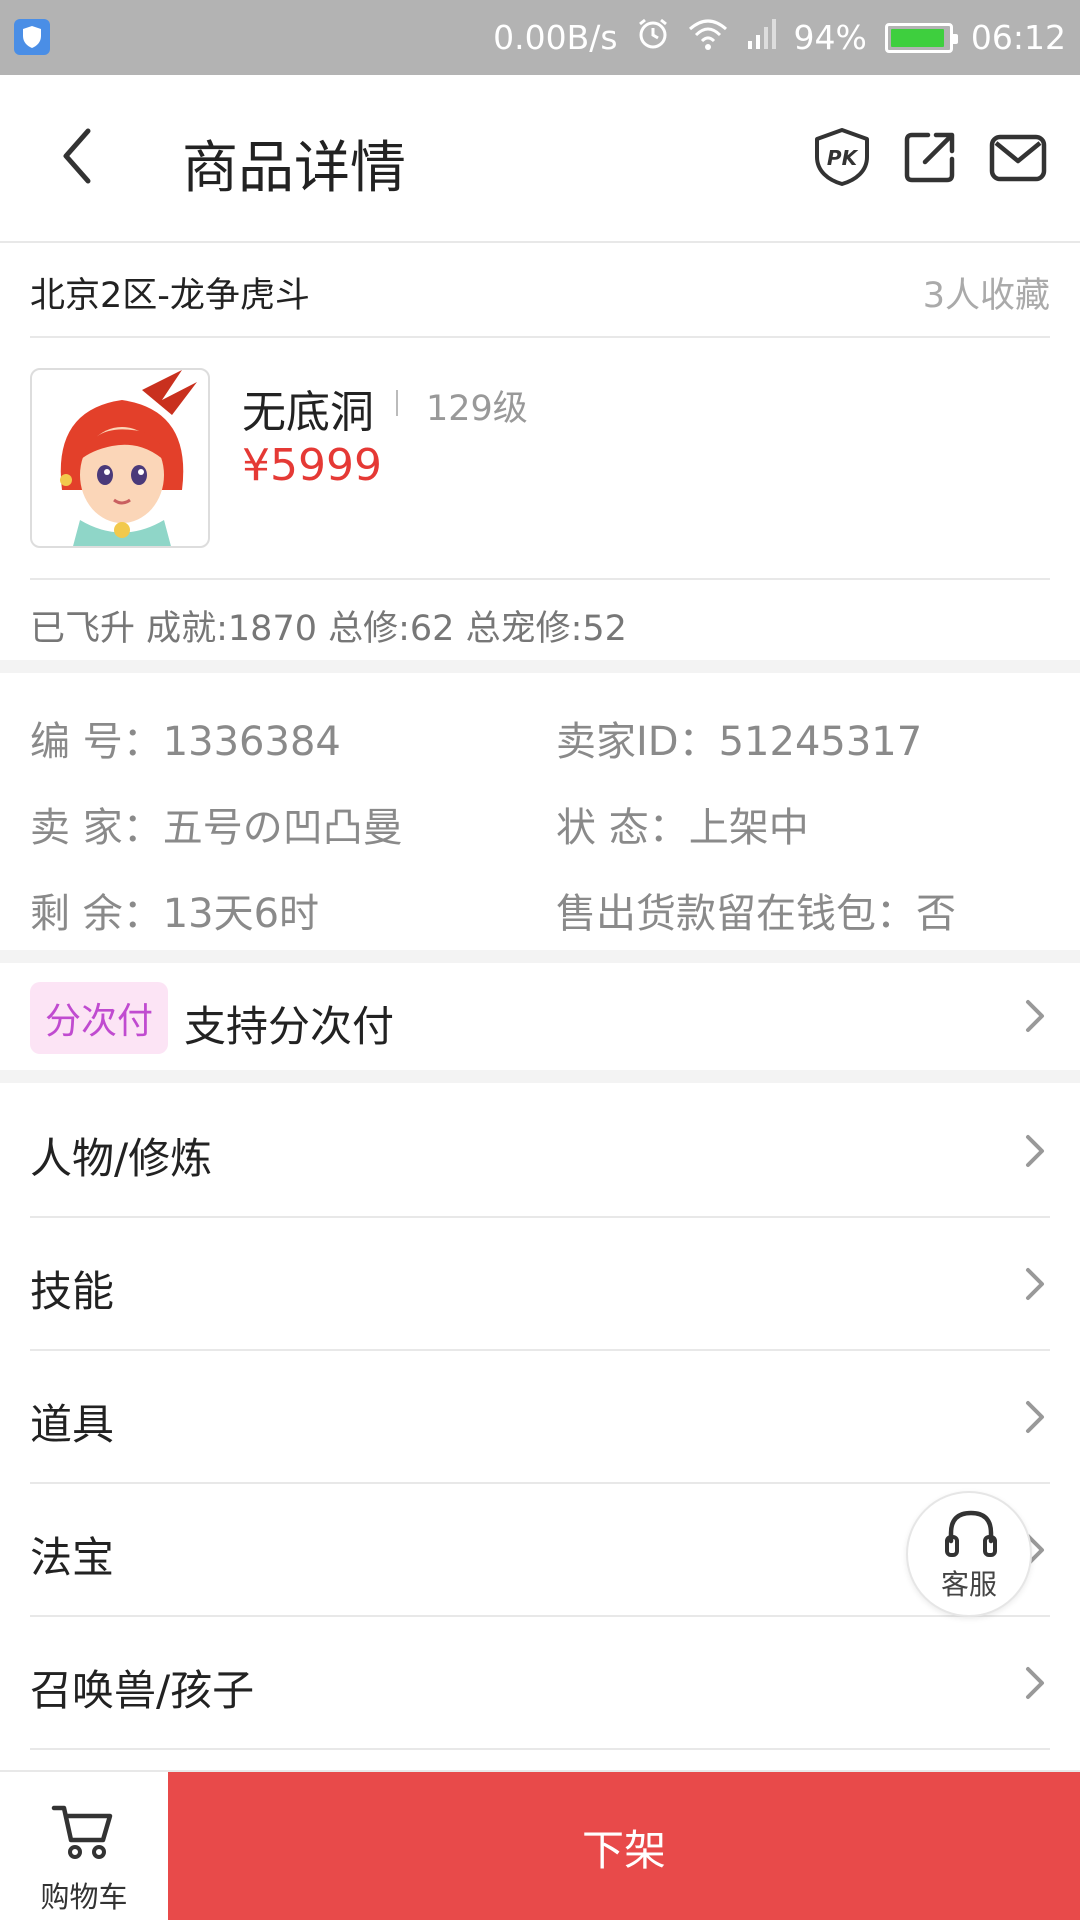 The width and height of the screenshot is (1080, 1920). I want to click on installment-row: 分次付 支持分次付, so click(540, 1016).